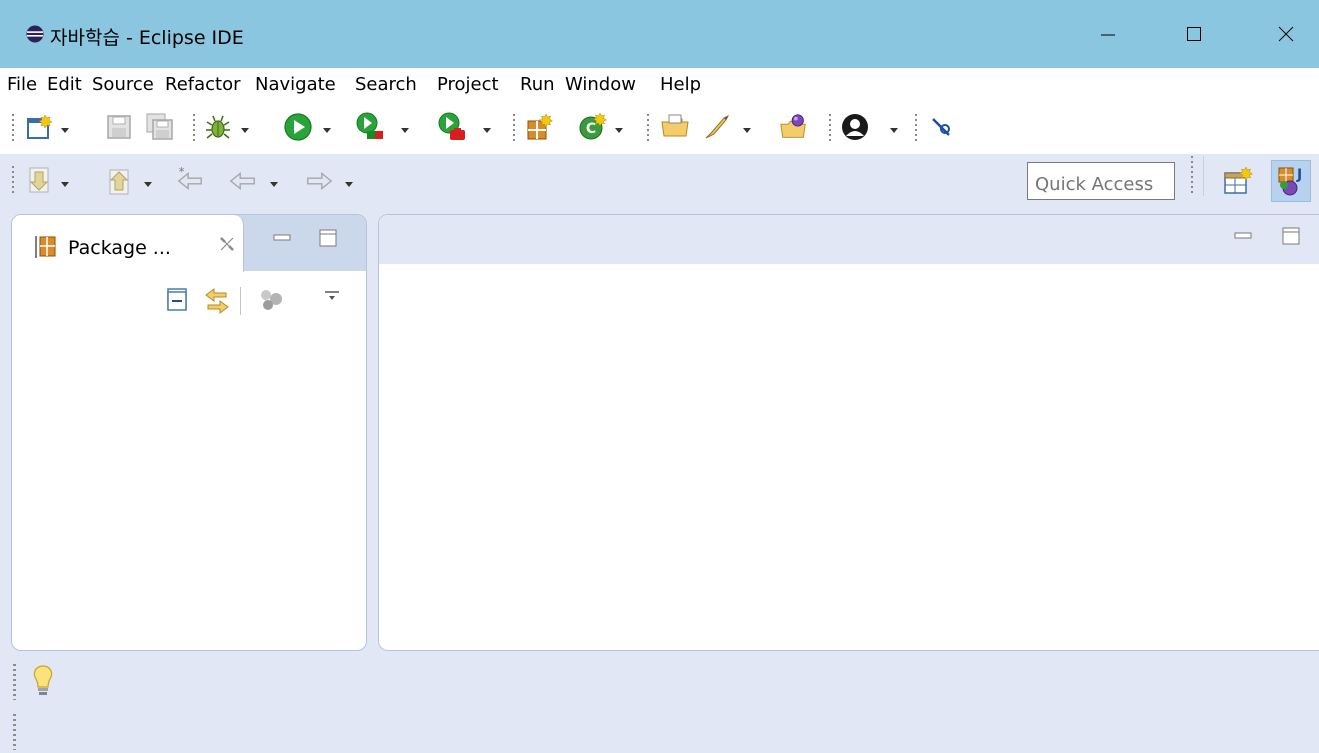 The width and height of the screenshot is (1319, 753). Describe the element at coordinates (659, 34) in the screenshot. I see `title-bar: 자바학습 - Eclipse IDE` at that location.